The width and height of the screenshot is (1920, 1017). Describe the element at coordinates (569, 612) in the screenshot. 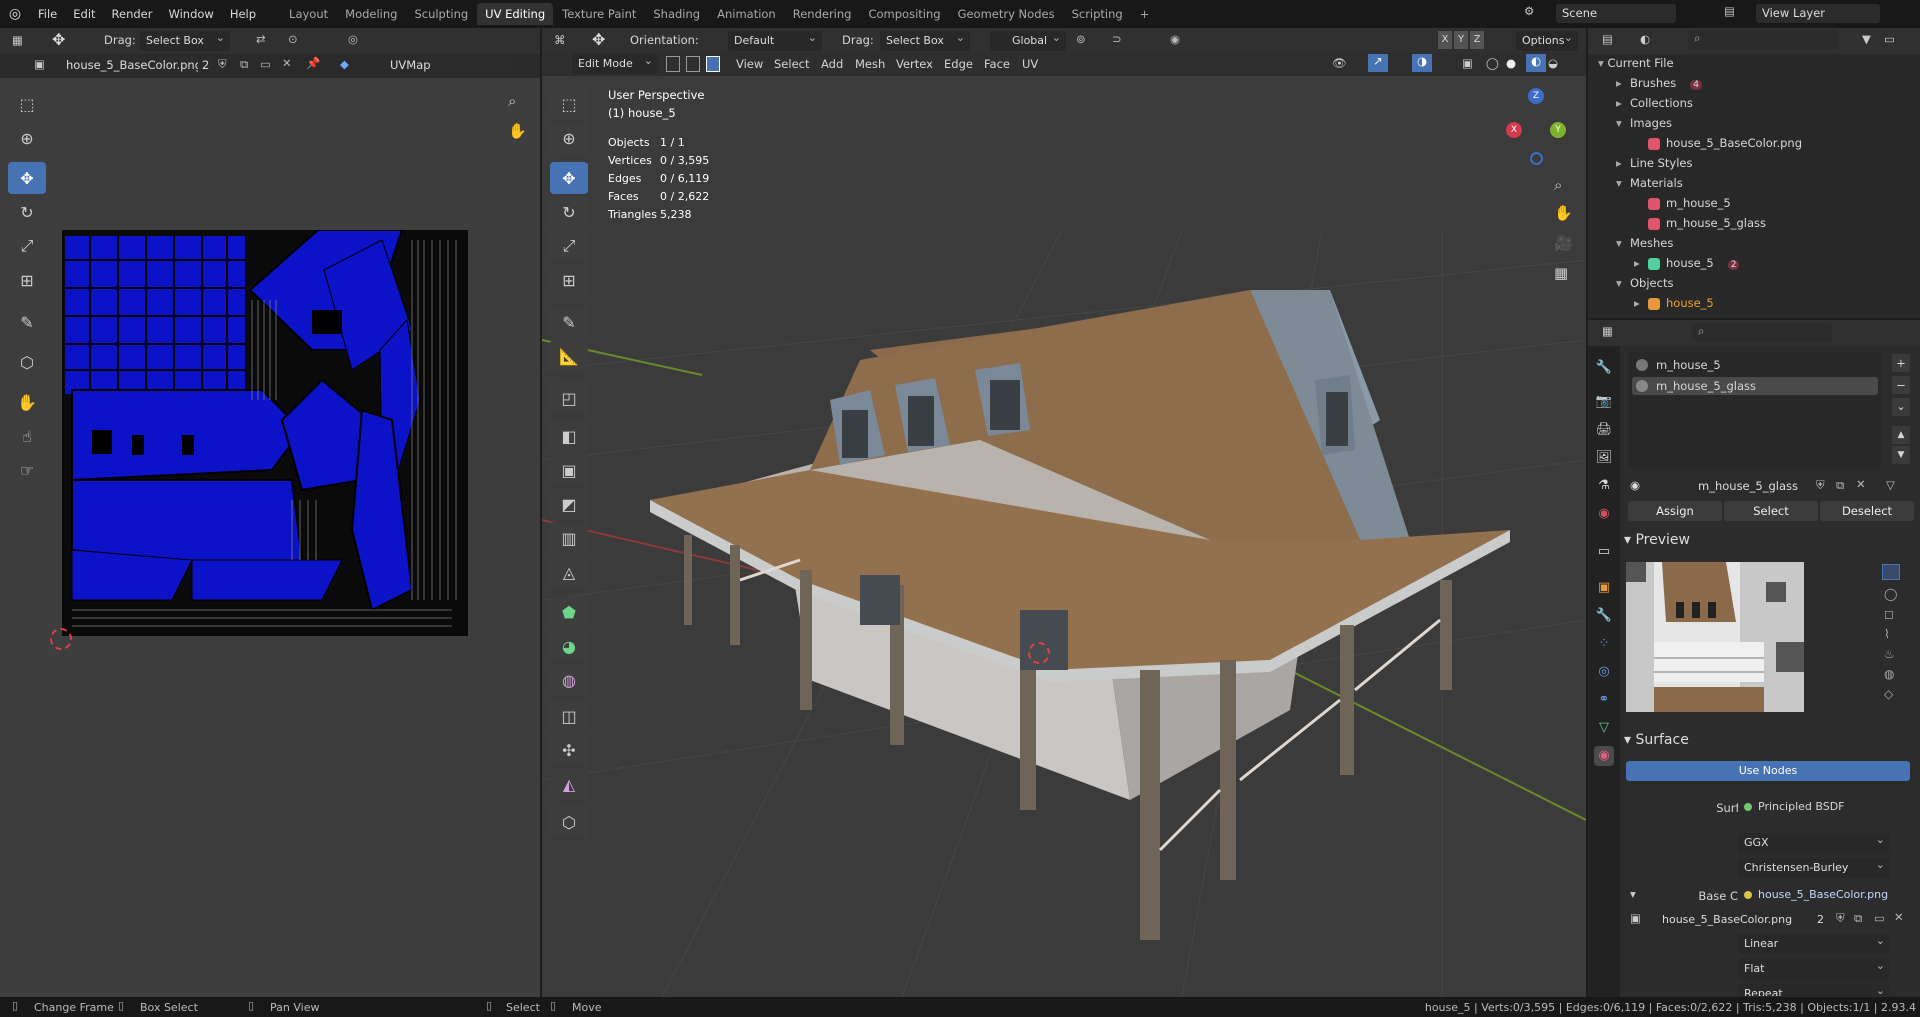

I see `poly-build-tool: ⬟` at that location.